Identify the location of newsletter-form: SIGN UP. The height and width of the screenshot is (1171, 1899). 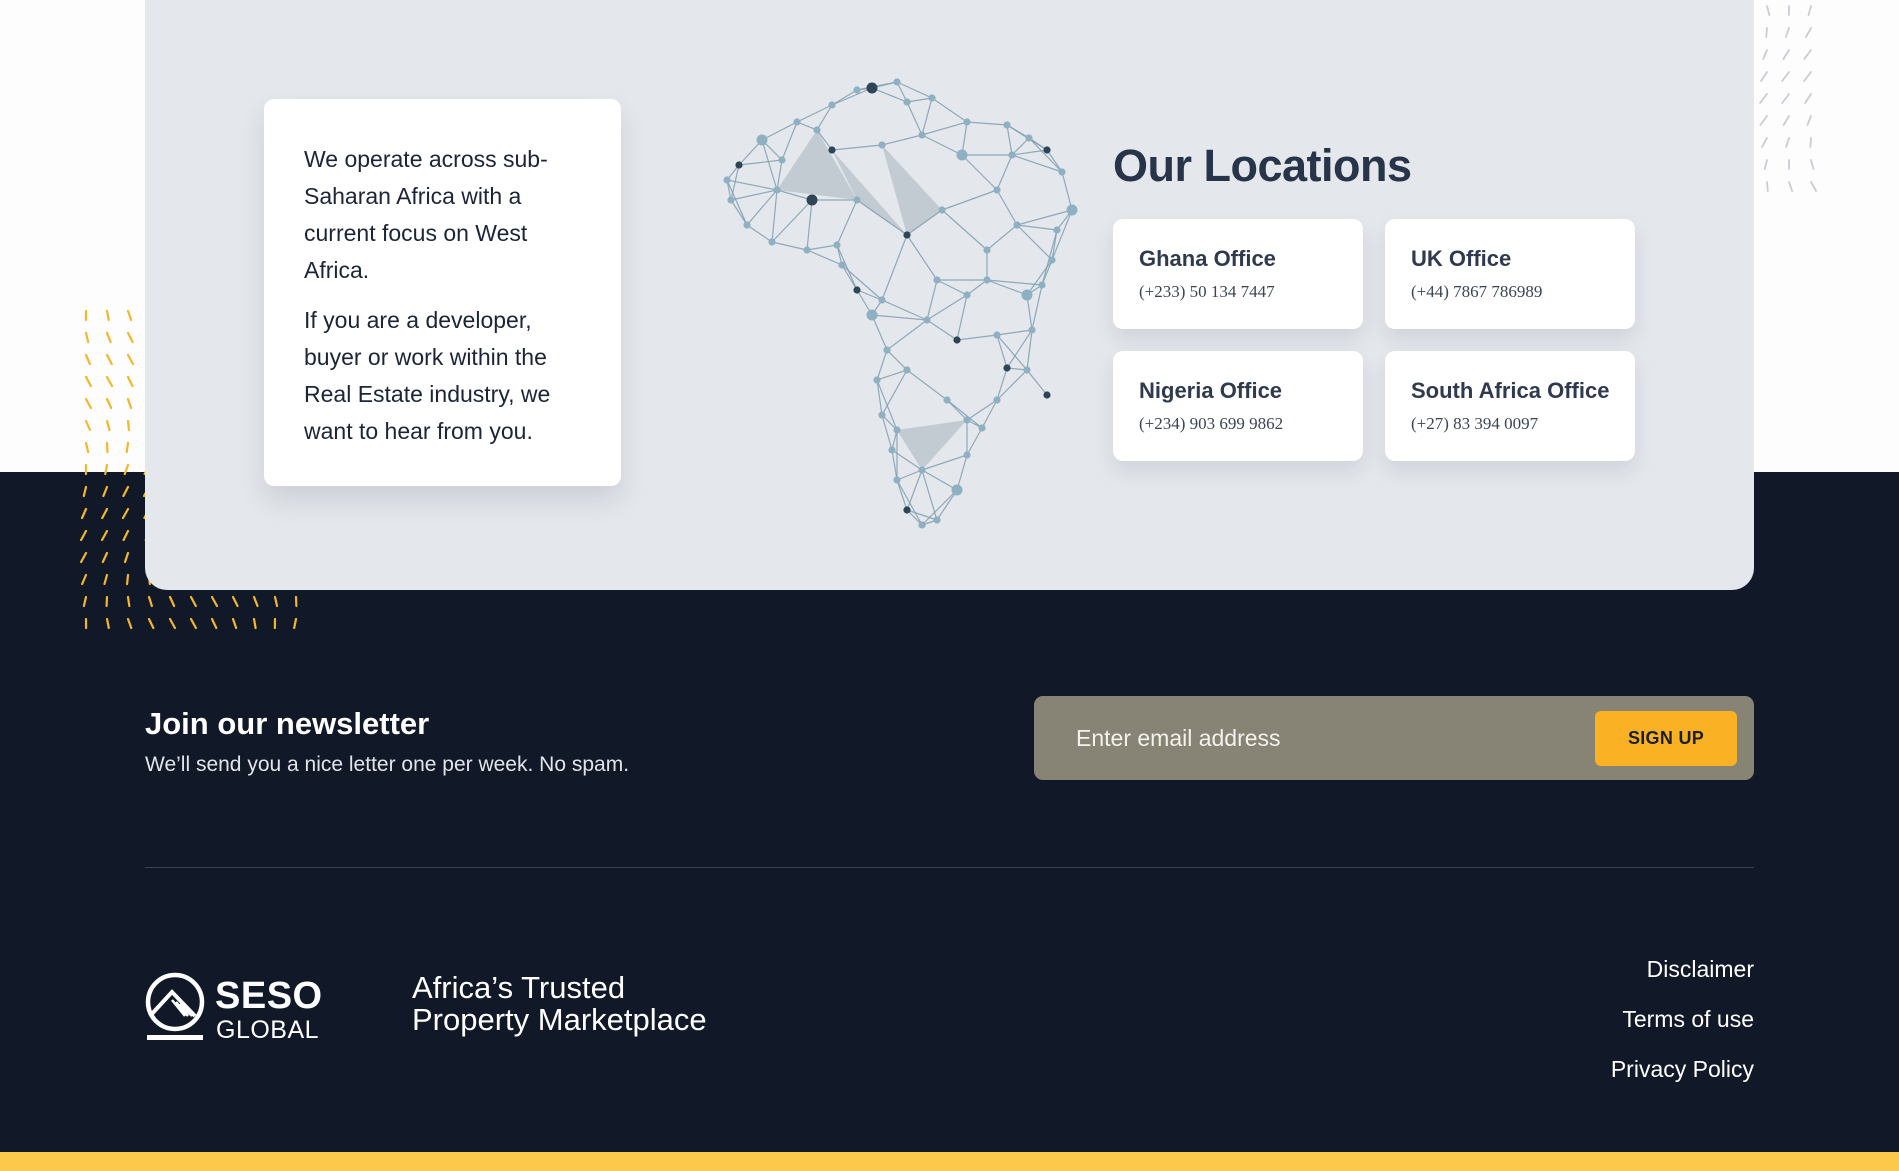
(1394, 738).